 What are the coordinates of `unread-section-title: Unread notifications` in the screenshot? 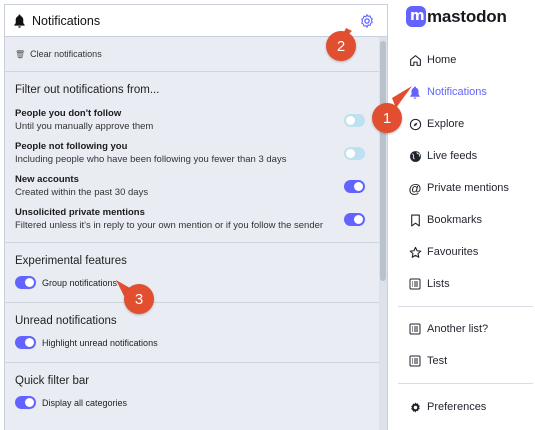 It's located at (66, 321).